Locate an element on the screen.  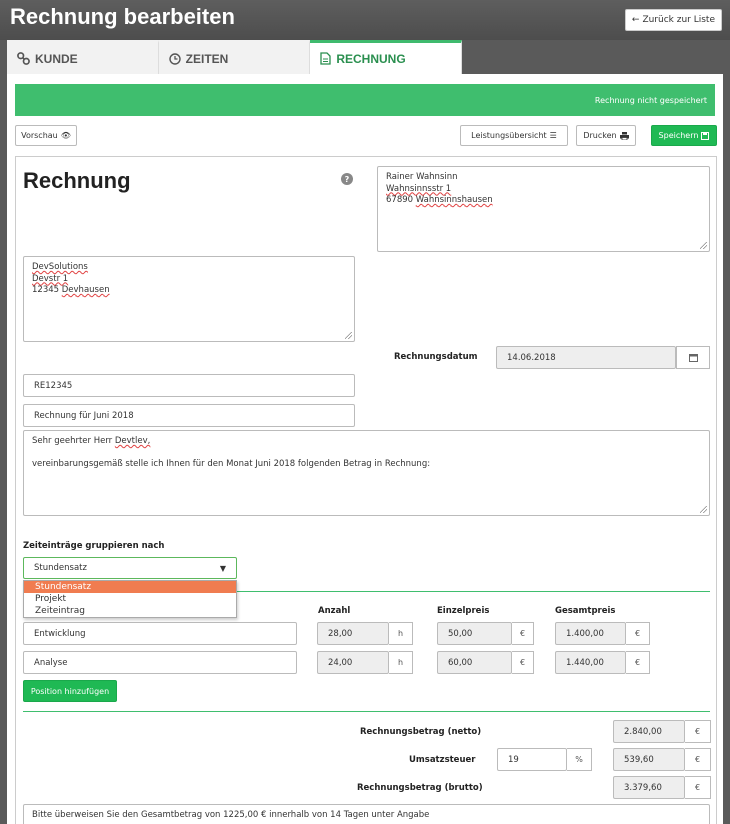
invoice-date-label: Rechnungsdatum is located at coordinates (436, 357).